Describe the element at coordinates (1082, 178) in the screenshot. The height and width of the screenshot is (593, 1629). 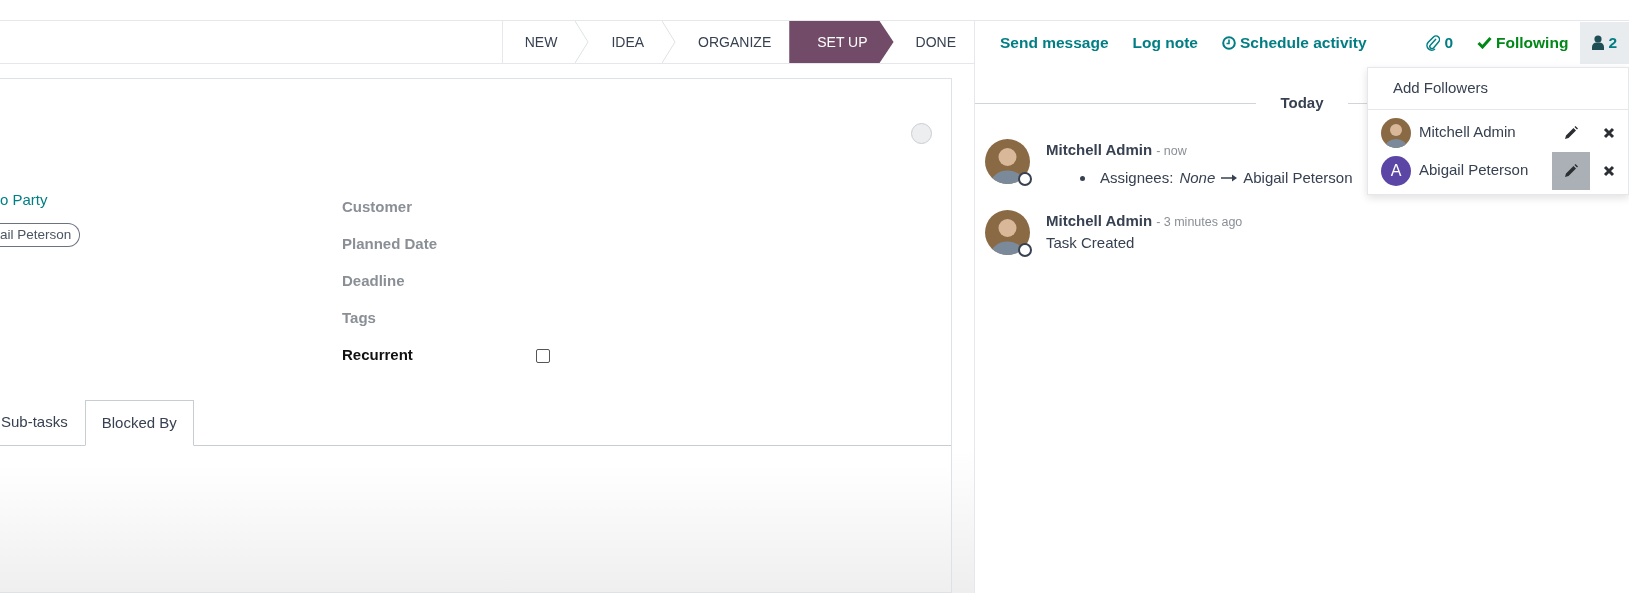
I see `bullet-icon` at that location.